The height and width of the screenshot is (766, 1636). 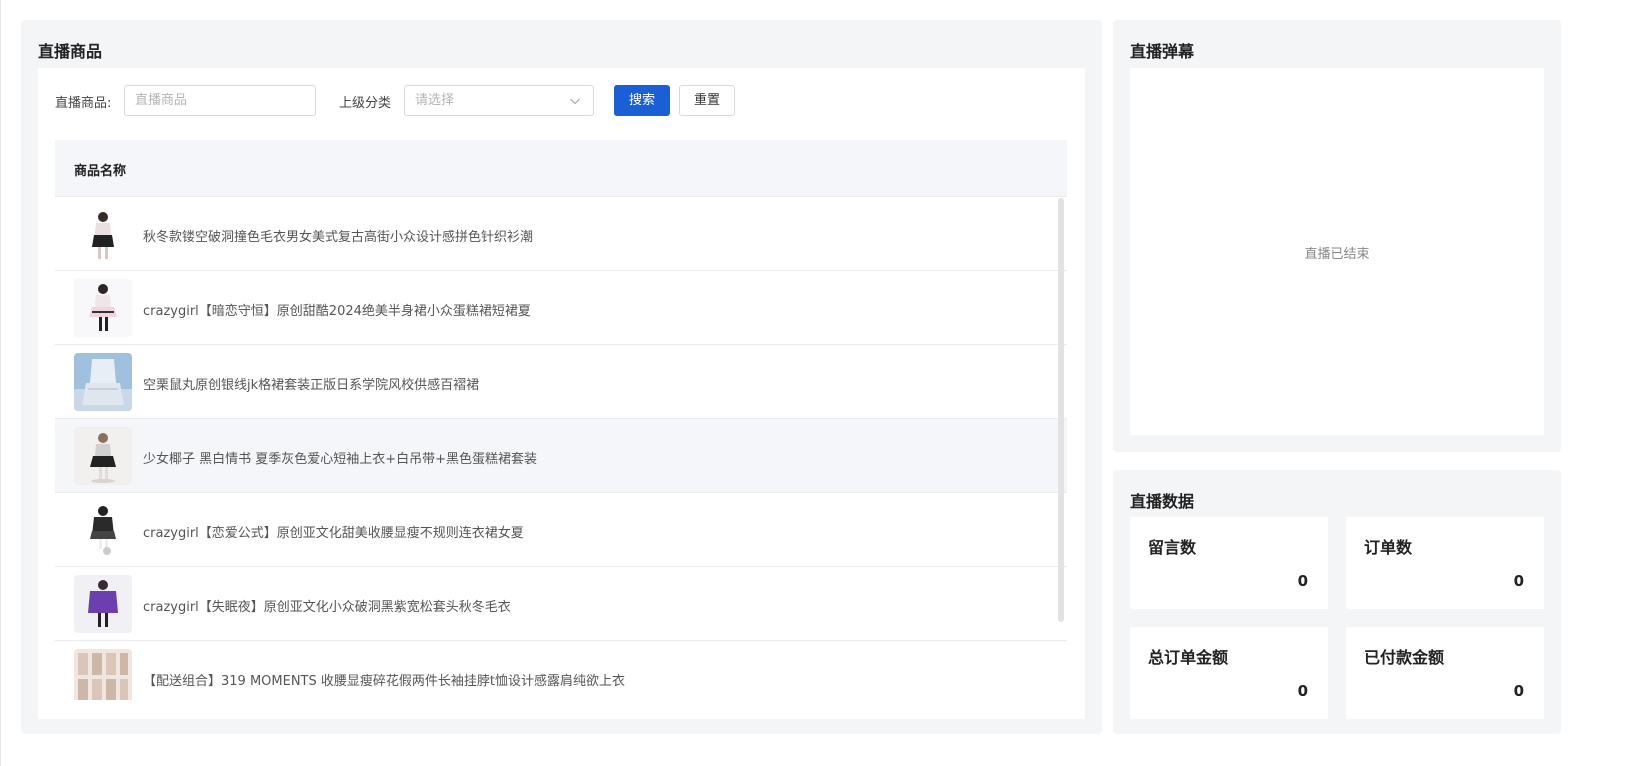 I want to click on table-header: 商品名称, so click(x=561, y=168).